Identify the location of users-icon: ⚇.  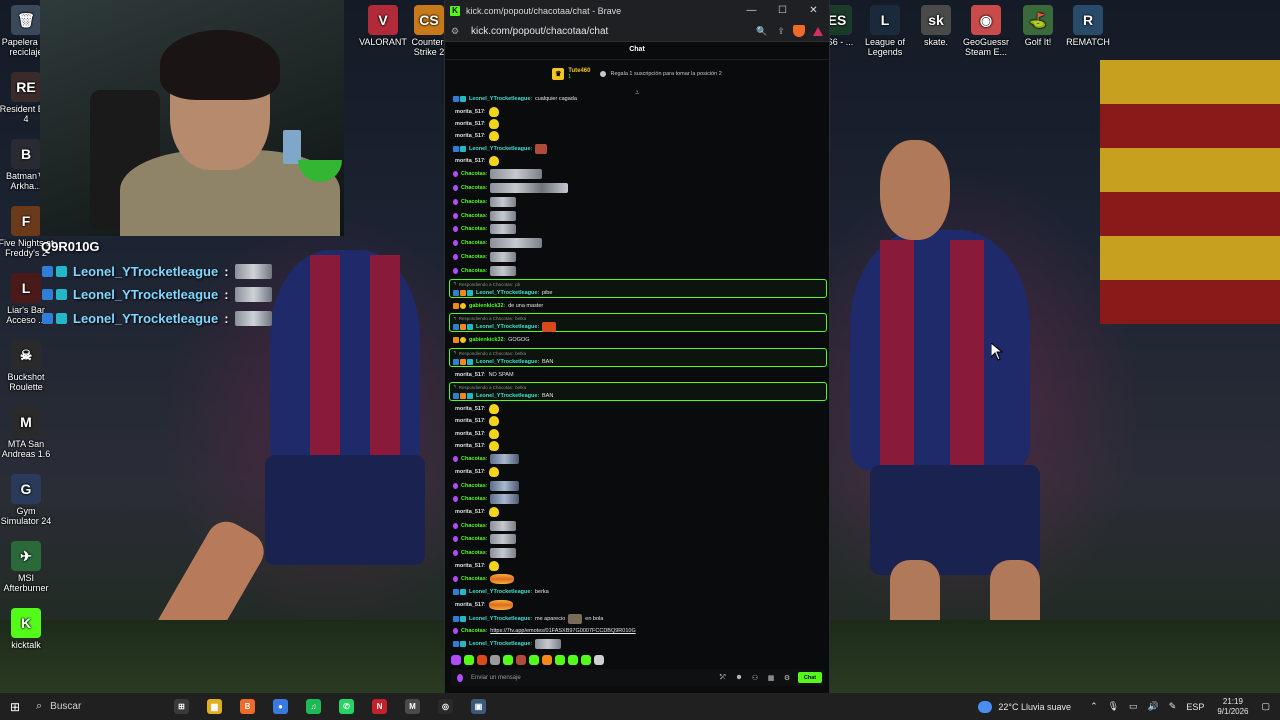
(755, 678).